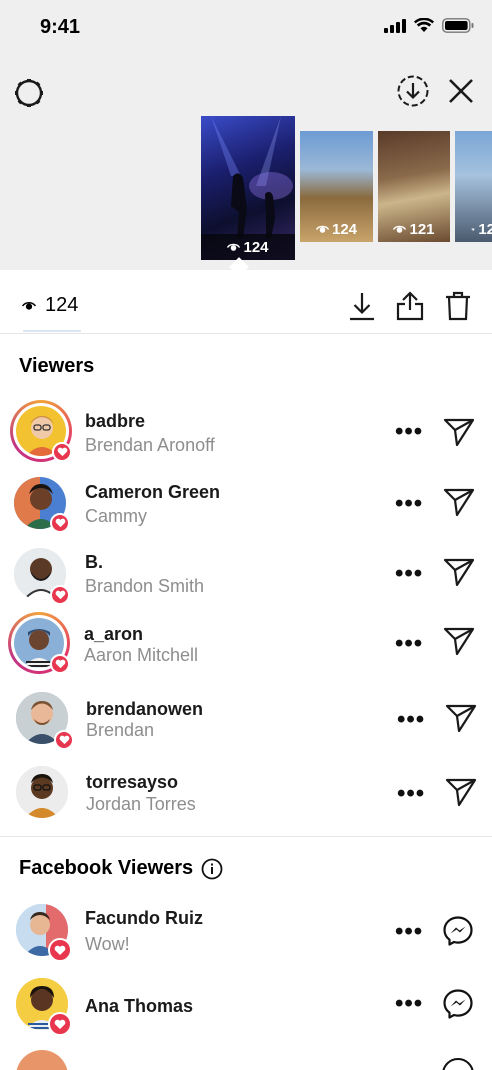  I want to click on viewer-name: Jordan Torres, so click(141, 804).